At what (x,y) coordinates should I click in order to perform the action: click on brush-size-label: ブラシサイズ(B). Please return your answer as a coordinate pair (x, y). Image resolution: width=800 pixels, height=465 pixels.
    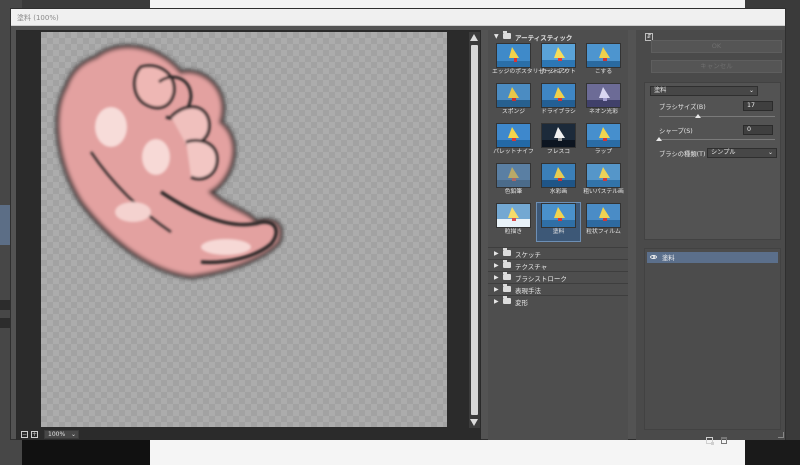
    Looking at the image, I should click on (682, 107).